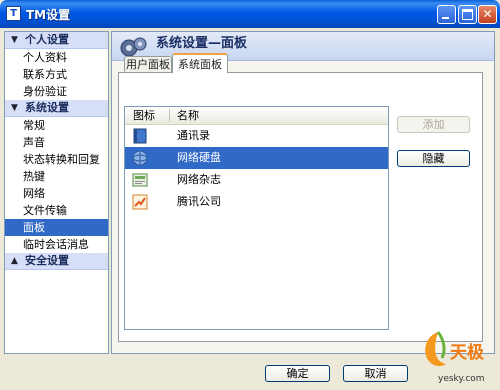 The height and width of the screenshot is (390, 500). Describe the element at coordinates (47, 107) in the screenshot. I see `nav-section-label: 系统设置` at that location.